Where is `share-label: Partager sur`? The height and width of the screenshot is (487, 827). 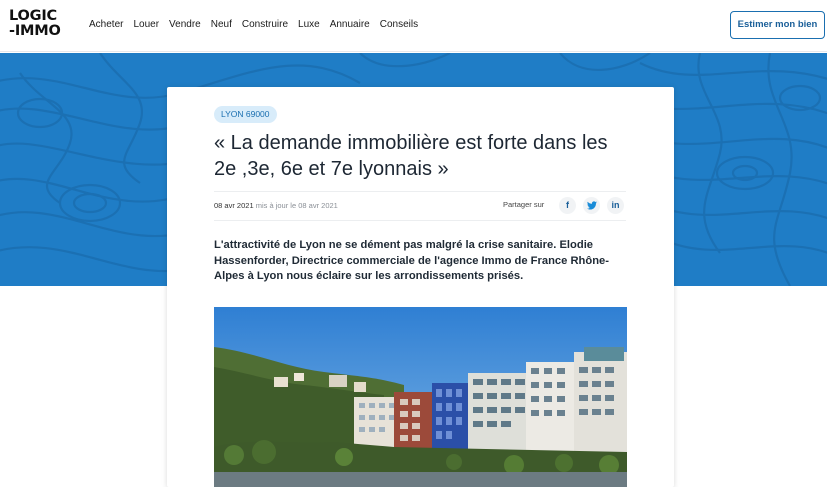 share-label: Partager sur is located at coordinates (524, 204).